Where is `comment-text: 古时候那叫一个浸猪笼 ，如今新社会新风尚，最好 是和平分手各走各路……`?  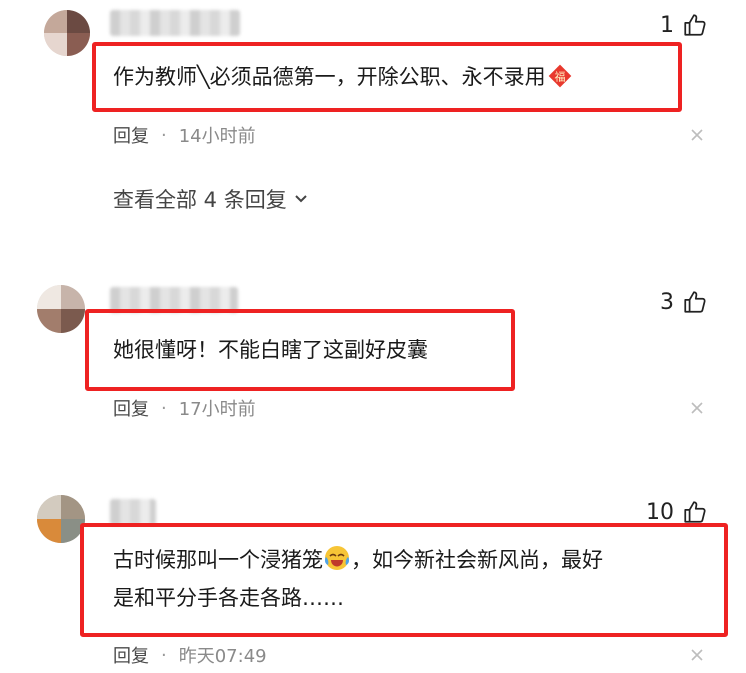 comment-text: 古时候那叫一个浸猪笼 ，如今新社会新风尚，最好 是和平分手各走各路…… is located at coordinates (358, 579).